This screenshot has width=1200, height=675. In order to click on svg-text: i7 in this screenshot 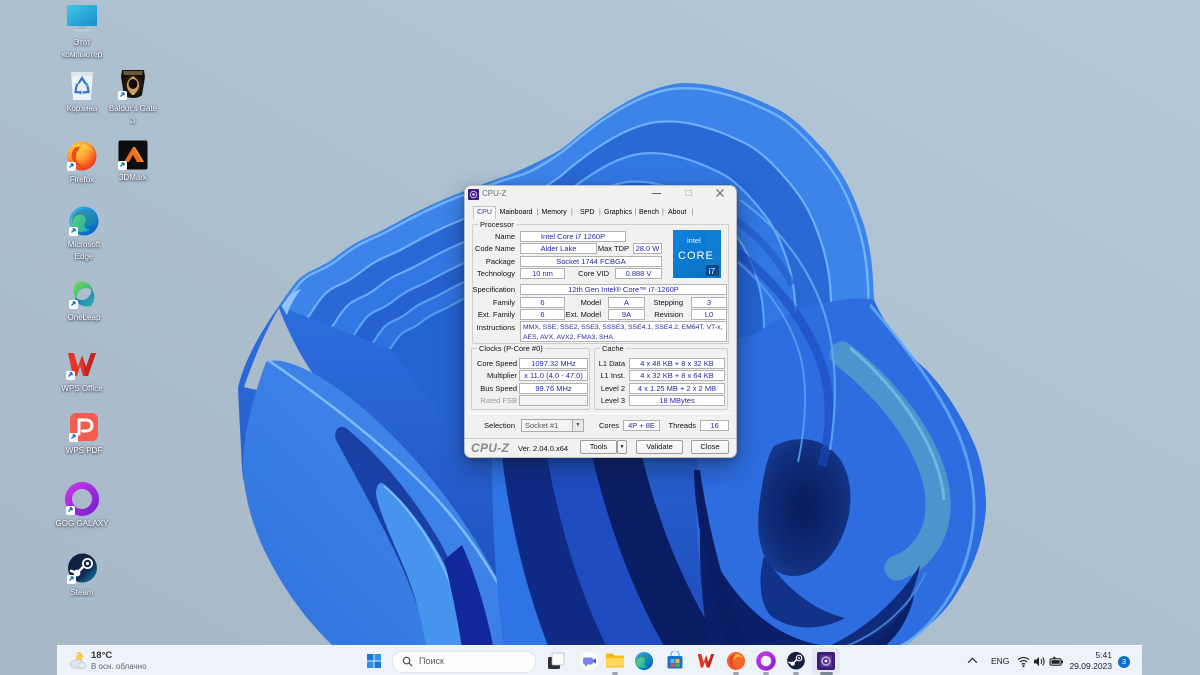, I will do `click(712, 271)`.